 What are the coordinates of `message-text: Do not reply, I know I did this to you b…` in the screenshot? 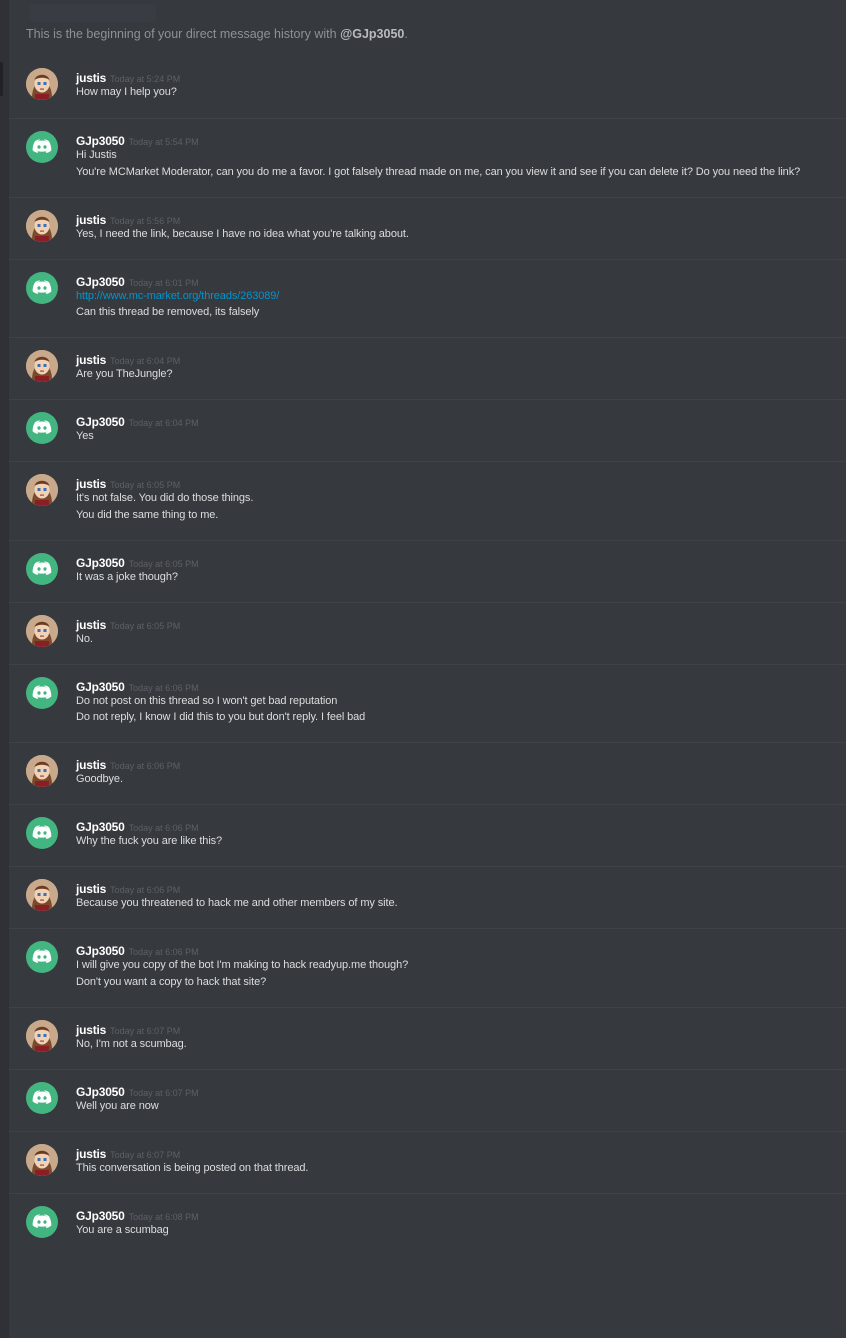 It's located at (221, 717).